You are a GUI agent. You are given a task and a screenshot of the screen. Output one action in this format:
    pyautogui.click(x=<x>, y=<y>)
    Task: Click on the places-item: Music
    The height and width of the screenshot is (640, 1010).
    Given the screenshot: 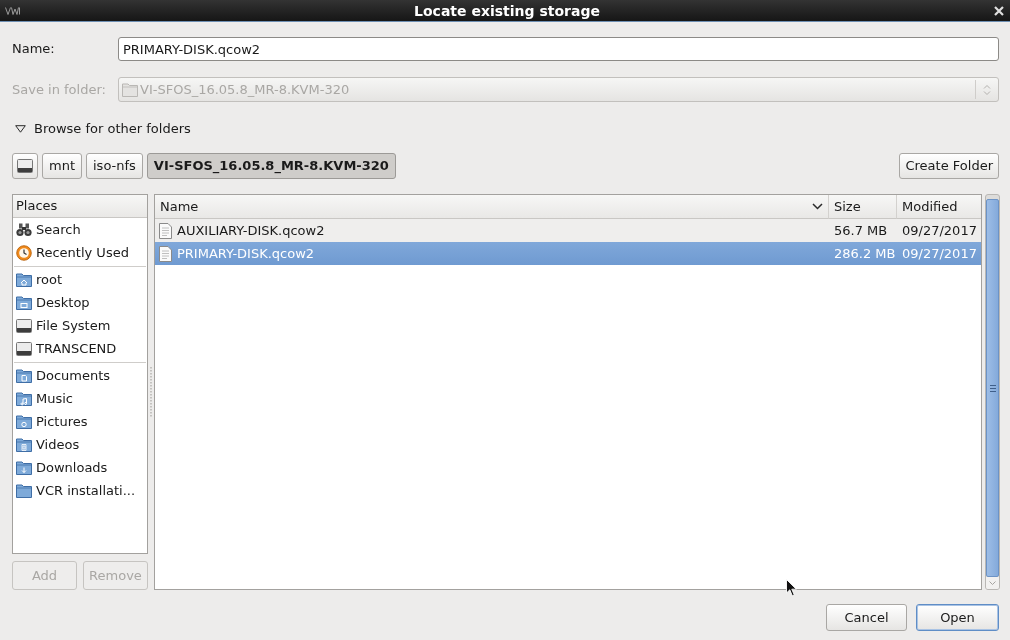 What is the action you would take?
    pyautogui.click(x=80, y=398)
    